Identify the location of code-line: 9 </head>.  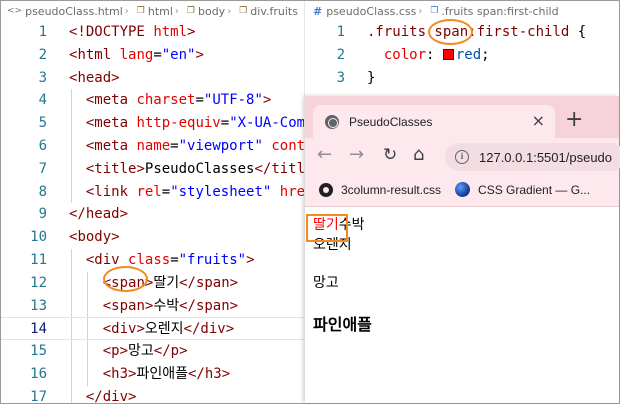
(152, 214).